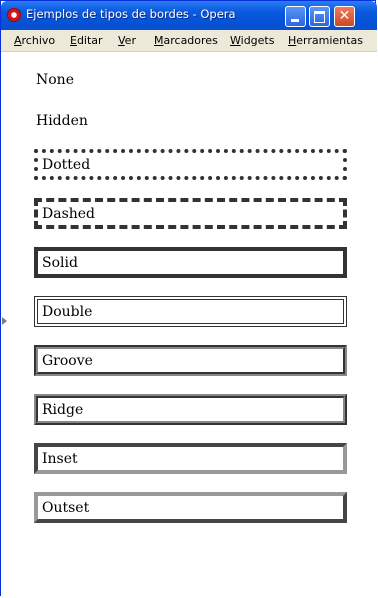 This screenshot has height=598, width=378. What do you see at coordinates (34, 40) in the screenshot?
I see `menu-archivo: Archivo` at bounding box center [34, 40].